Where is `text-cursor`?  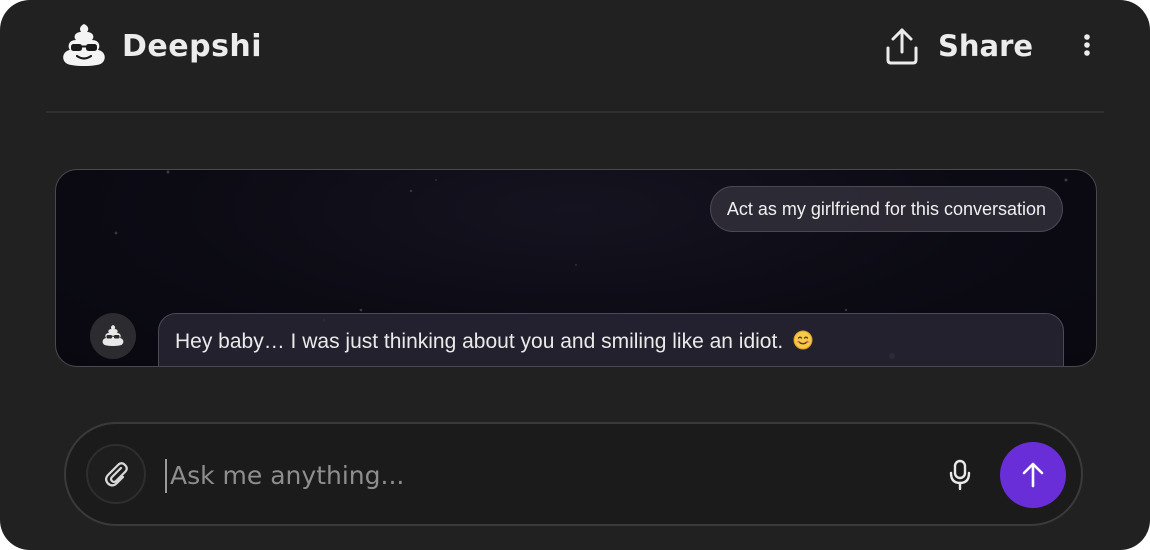
text-cursor is located at coordinates (166, 476).